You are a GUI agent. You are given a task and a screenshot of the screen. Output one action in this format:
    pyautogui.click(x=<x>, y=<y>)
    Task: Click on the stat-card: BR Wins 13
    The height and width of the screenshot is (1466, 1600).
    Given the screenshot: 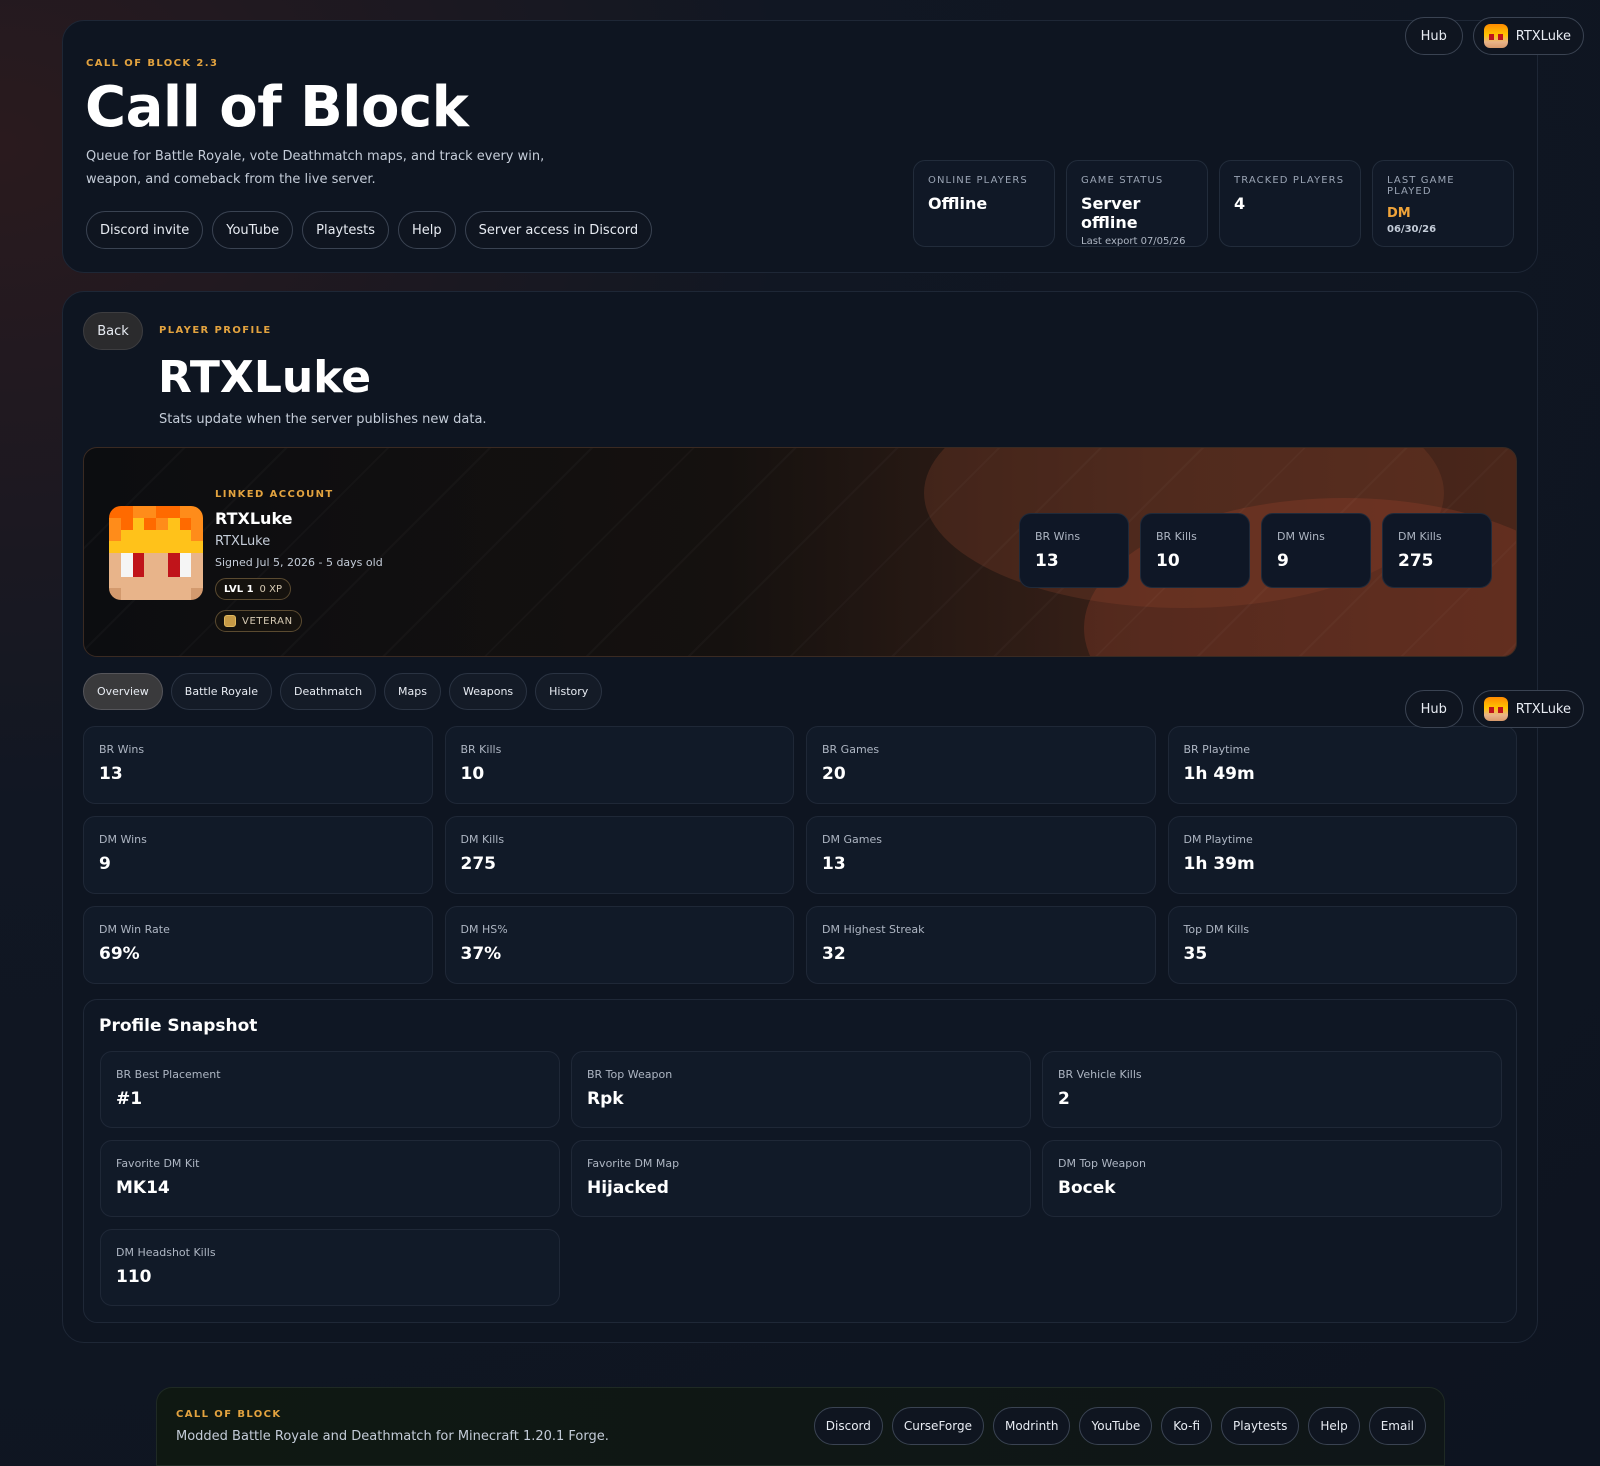 What is the action you would take?
    pyautogui.click(x=258, y=765)
    